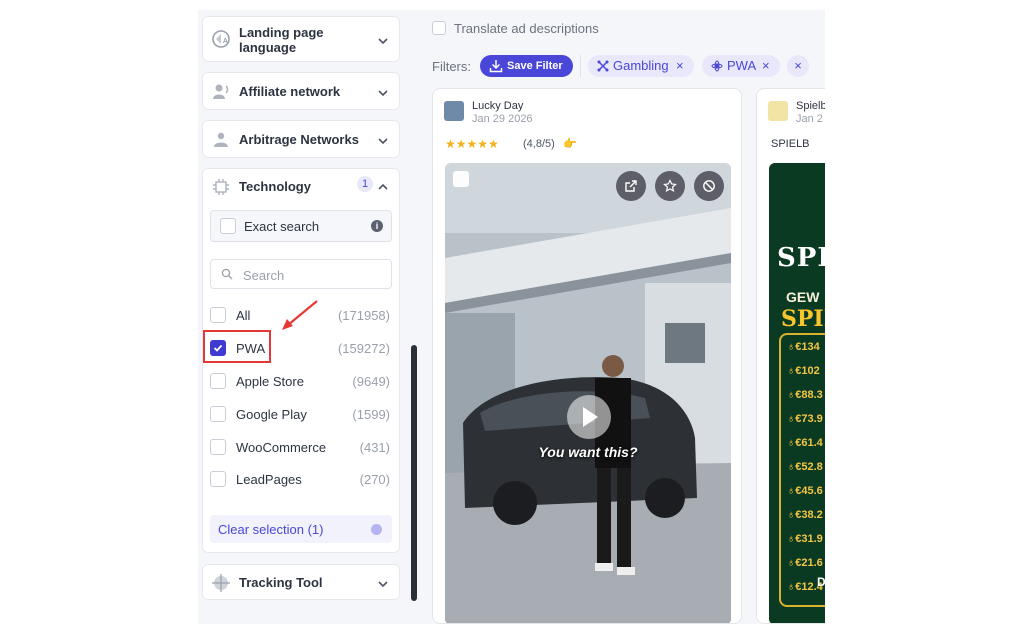 The height and width of the screenshot is (624, 1023). I want to click on section-title: Arbitrage Networks, so click(299, 139).